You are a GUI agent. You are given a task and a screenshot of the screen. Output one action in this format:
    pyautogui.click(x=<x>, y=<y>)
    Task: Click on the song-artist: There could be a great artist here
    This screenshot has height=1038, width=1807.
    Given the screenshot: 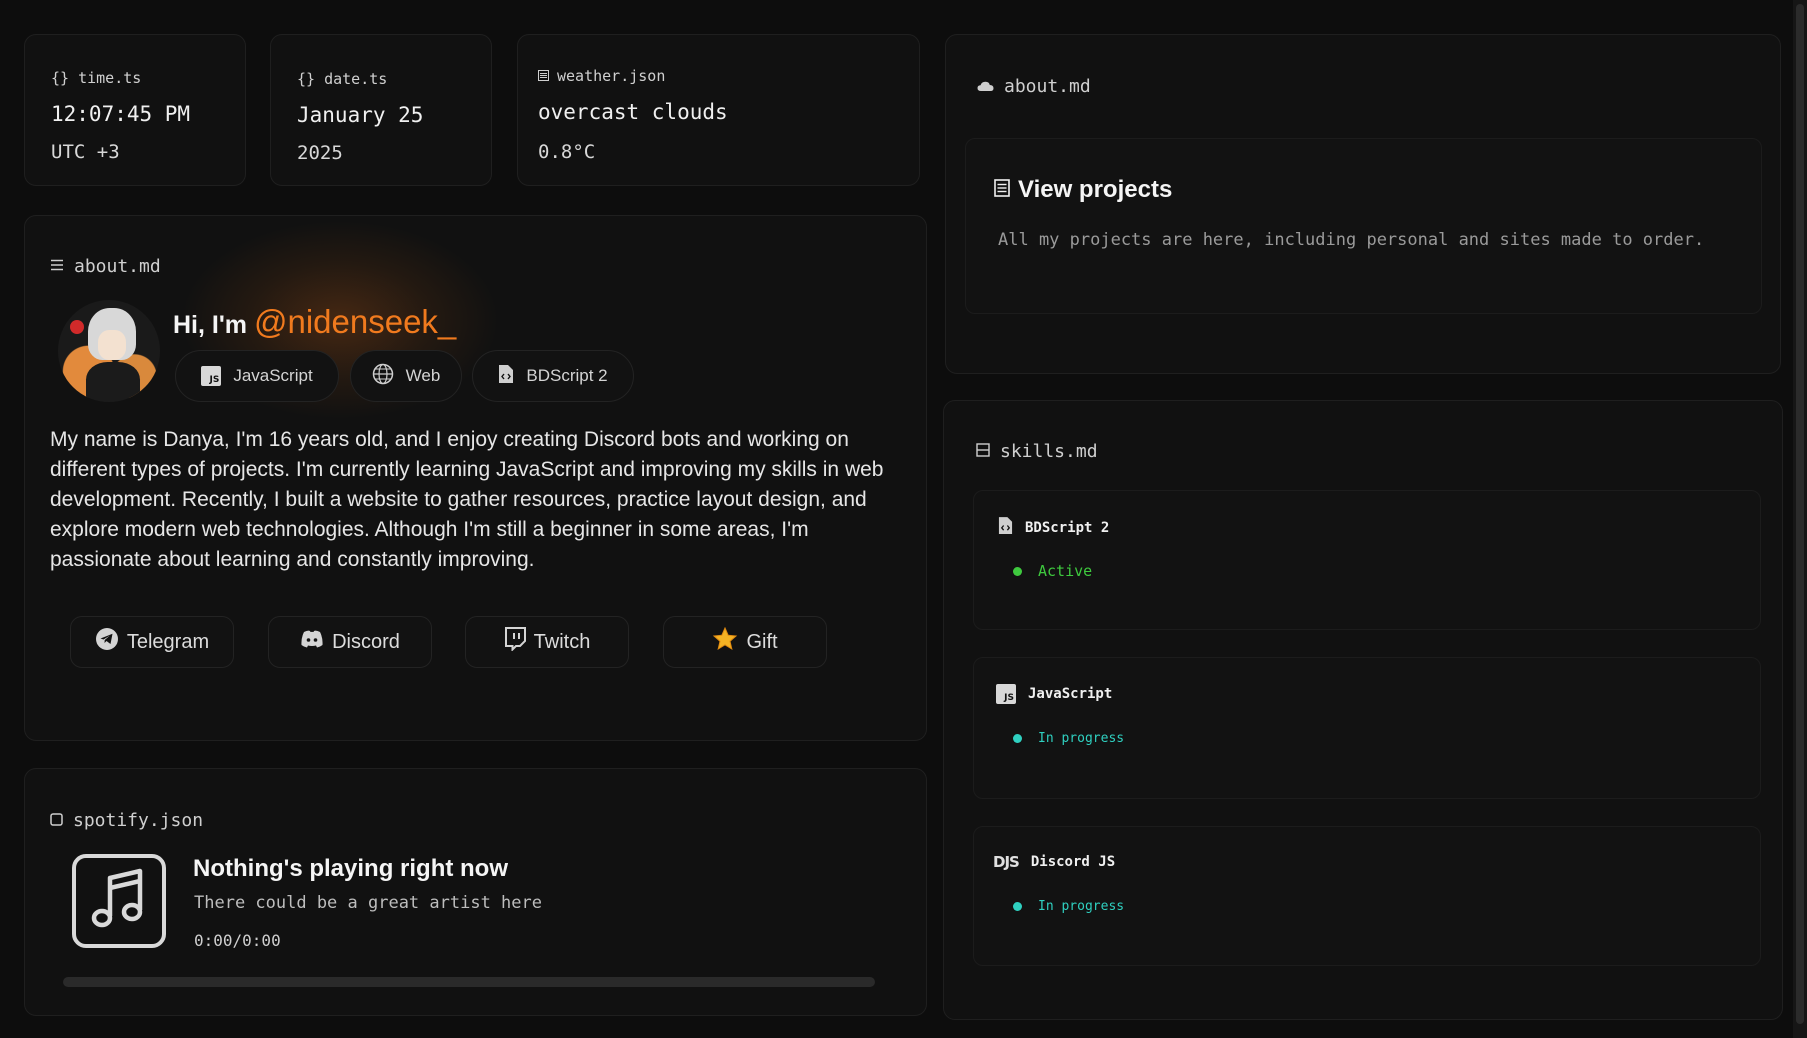 What is the action you would take?
    pyautogui.click(x=368, y=903)
    